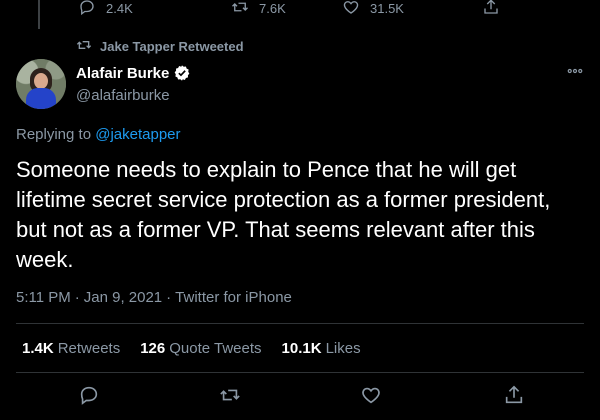 Image resolution: width=600 pixels, height=420 pixels. I want to click on previous-tweet-actions: 2.4K 7.6K 31.5K, so click(300, 14).